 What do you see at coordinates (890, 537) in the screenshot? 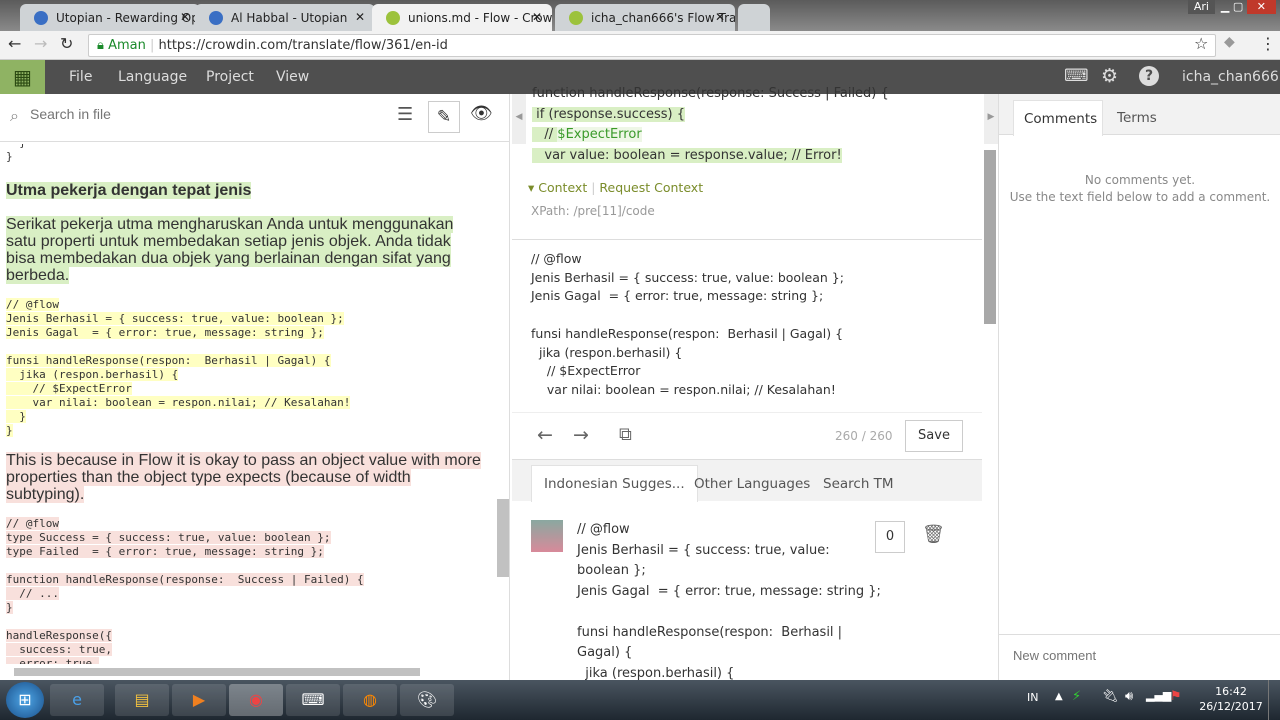
I see `vote-count: 0` at bounding box center [890, 537].